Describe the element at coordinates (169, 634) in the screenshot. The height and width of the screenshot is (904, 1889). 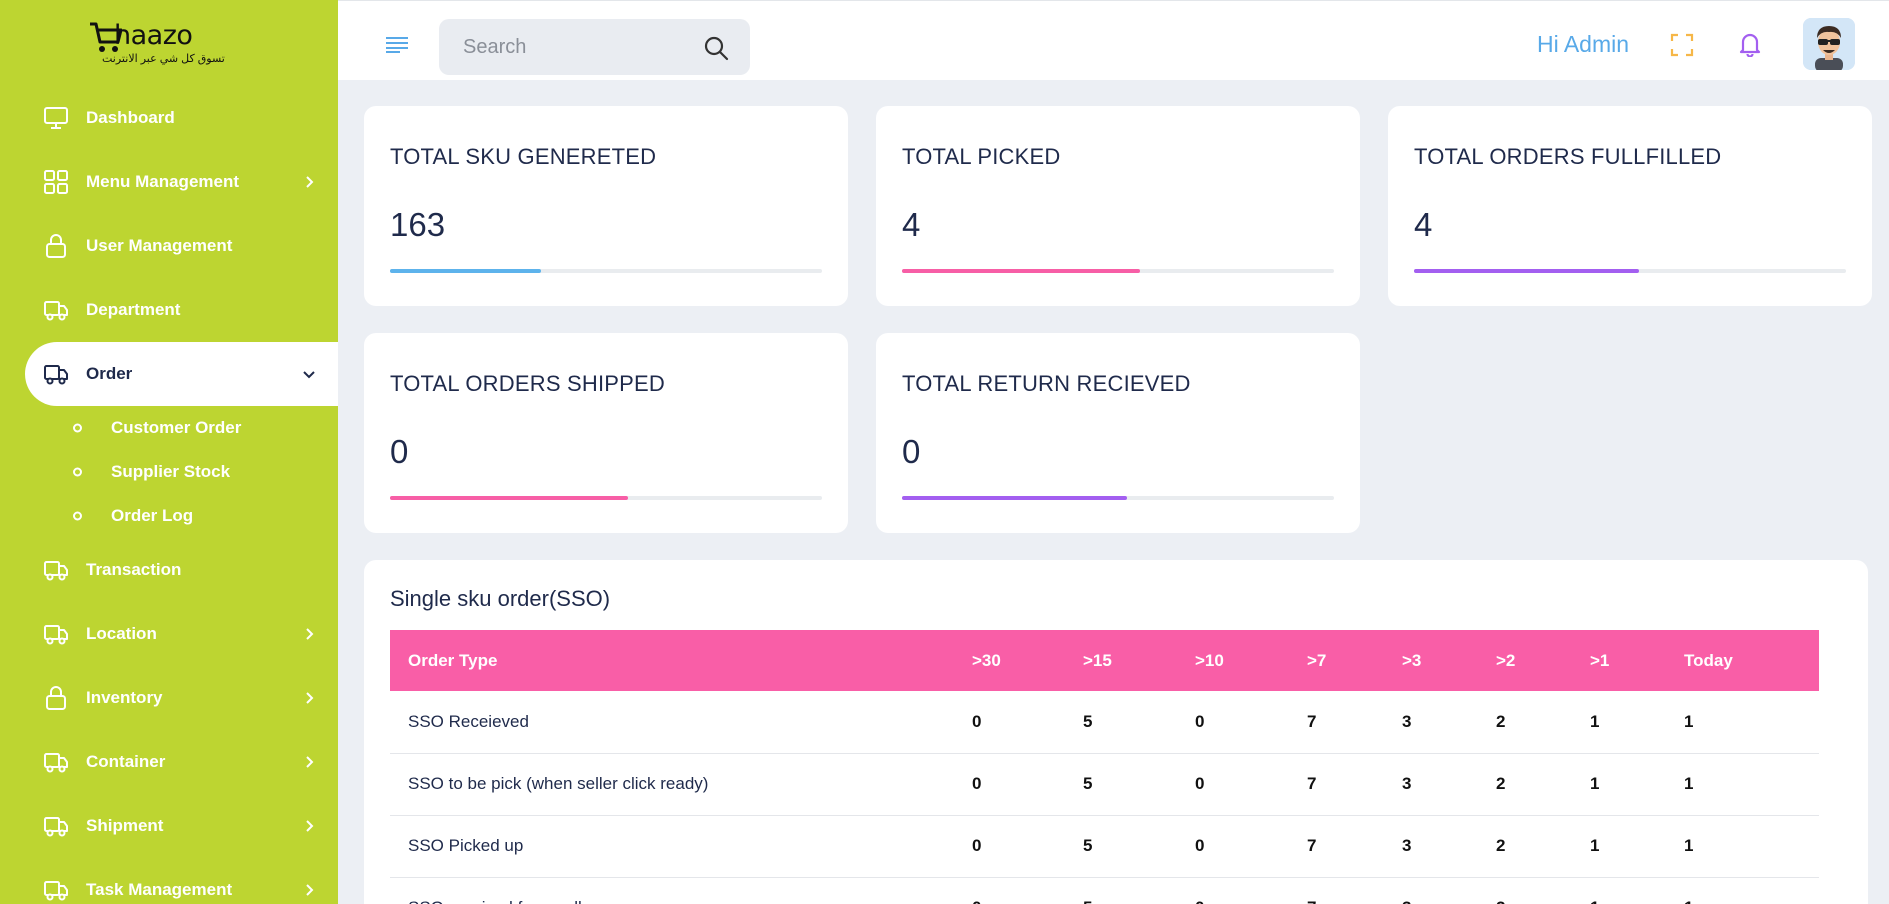
I see `sidebar-item-location: Location` at that location.